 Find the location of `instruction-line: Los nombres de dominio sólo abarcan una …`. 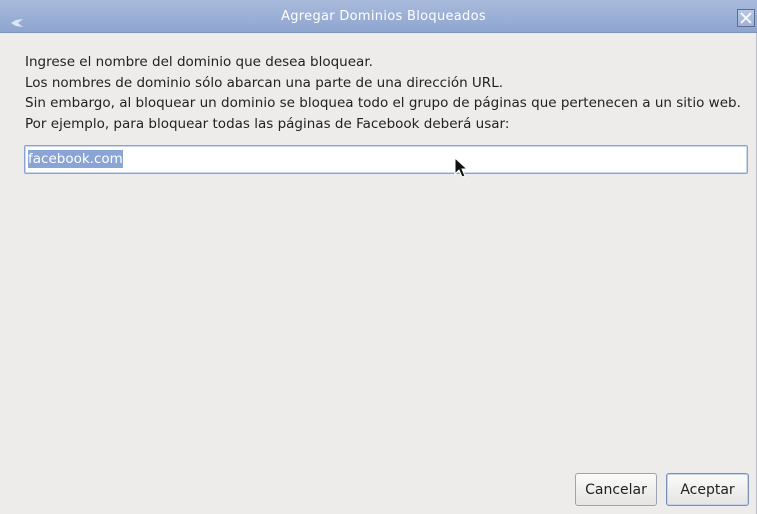

instruction-line: Los nombres de dominio sólo abarcan una … is located at coordinates (264, 82).